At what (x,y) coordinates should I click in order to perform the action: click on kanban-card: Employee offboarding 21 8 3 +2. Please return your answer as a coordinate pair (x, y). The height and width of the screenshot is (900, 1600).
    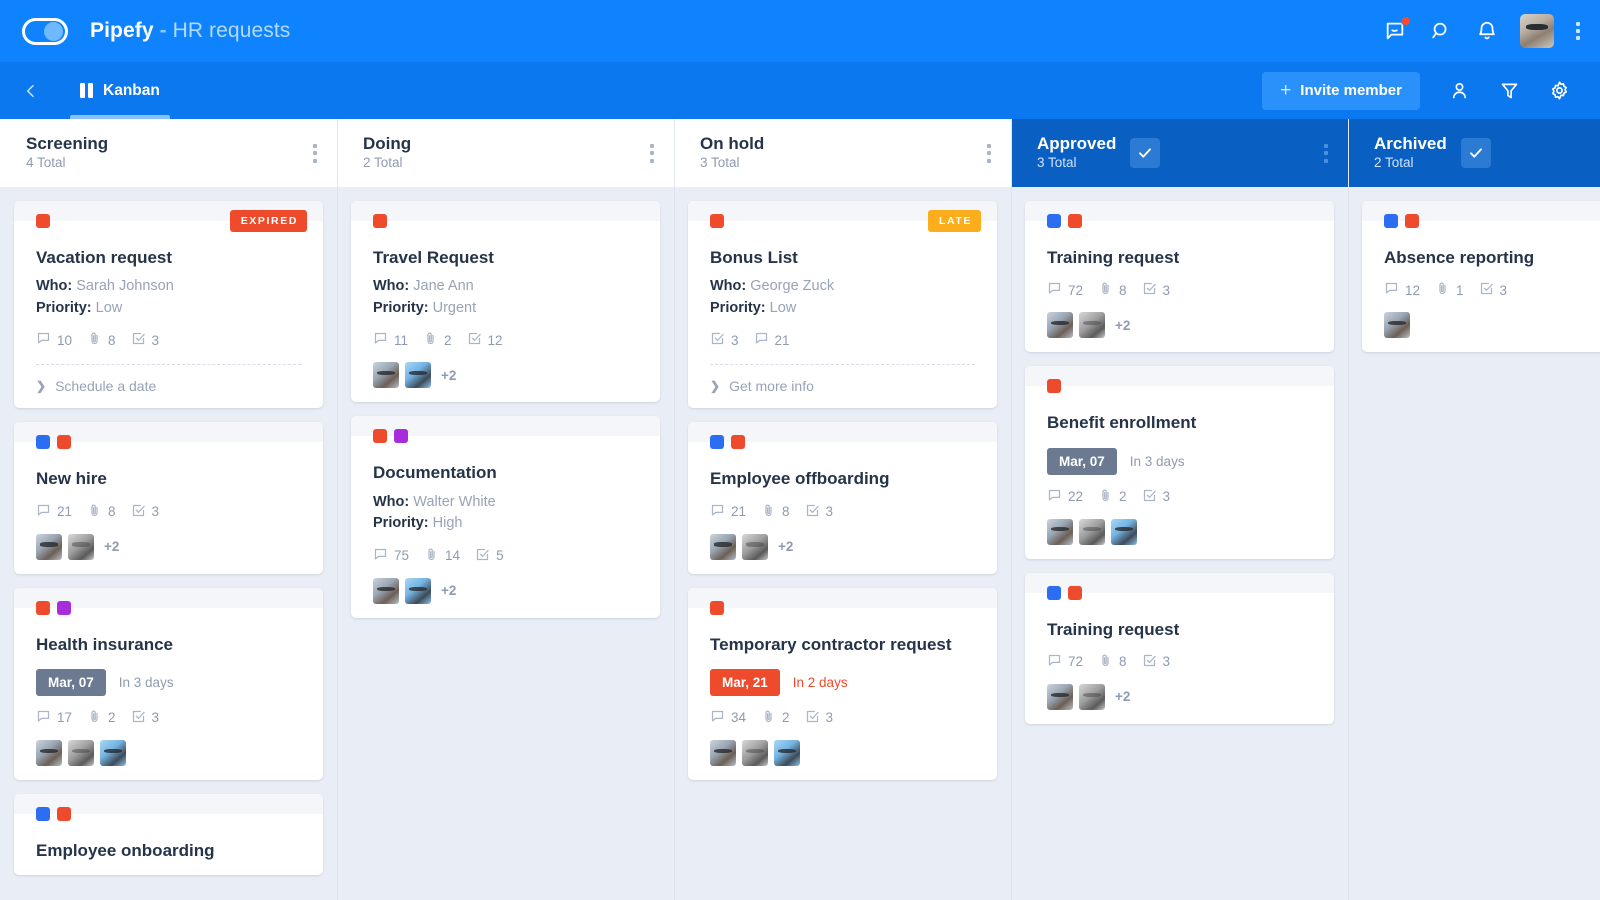
    Looking at the image, I should click on (842, 498).